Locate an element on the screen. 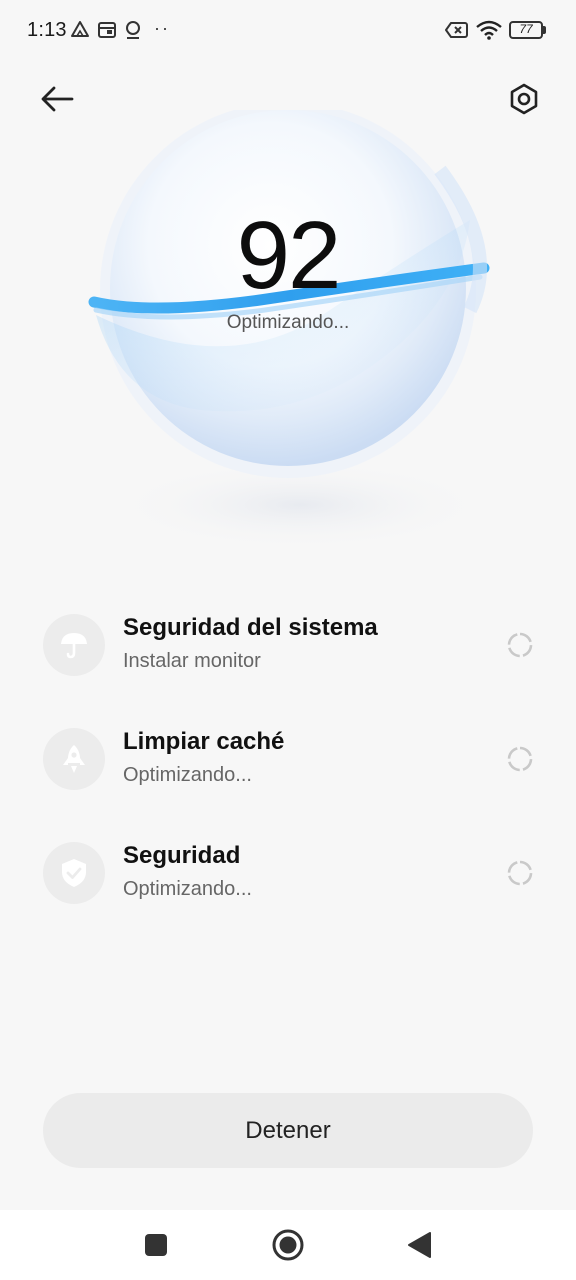  more-dots-icon: ·· is located at coordinates (162, 28).